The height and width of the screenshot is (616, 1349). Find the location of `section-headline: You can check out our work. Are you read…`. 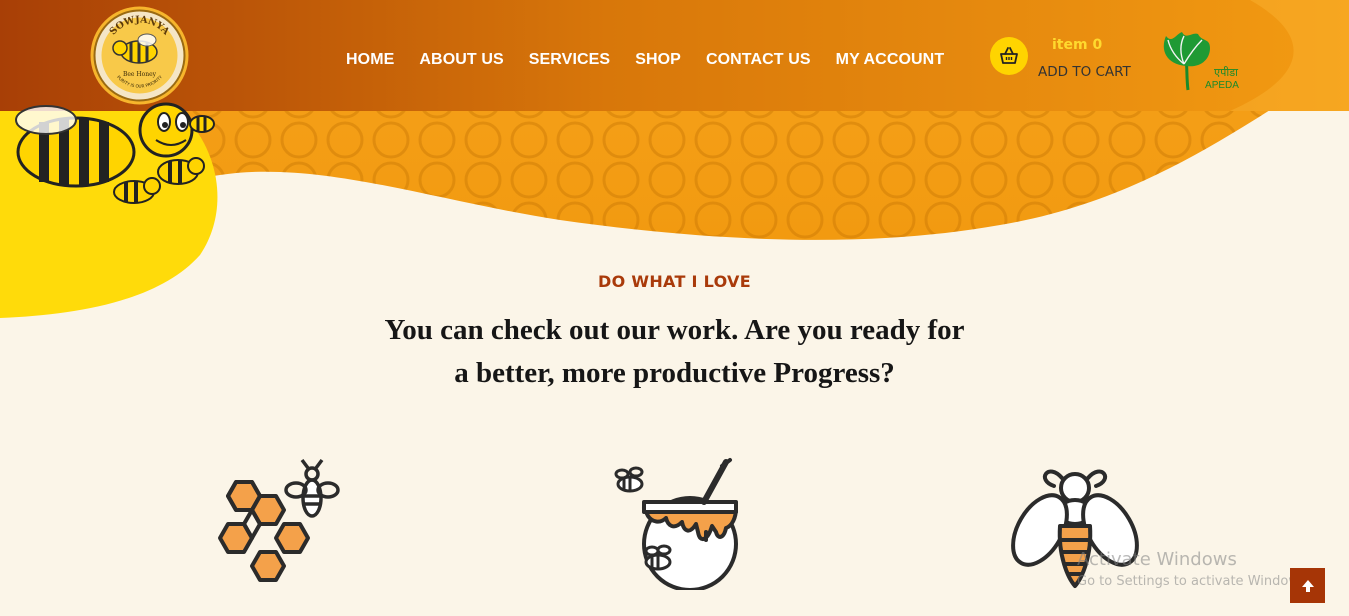

section-headline: You can check out our work. Are you read… is located at coordinates (675, 352).